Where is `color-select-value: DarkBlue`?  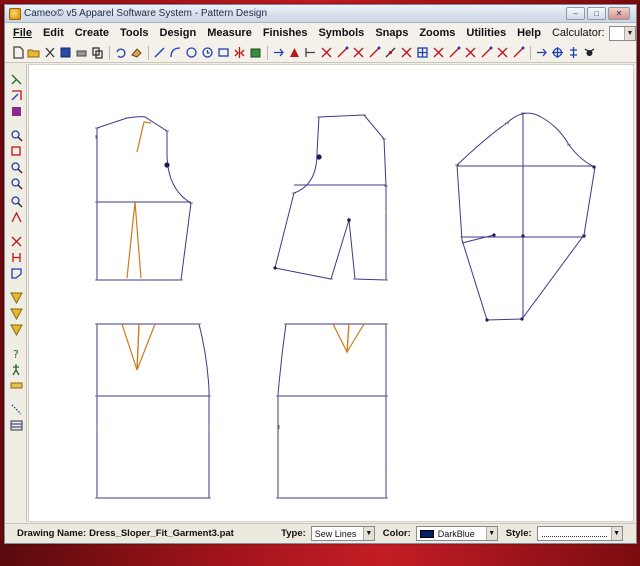 color-select-value: DarkBlue is located at coordinates (456, 533).